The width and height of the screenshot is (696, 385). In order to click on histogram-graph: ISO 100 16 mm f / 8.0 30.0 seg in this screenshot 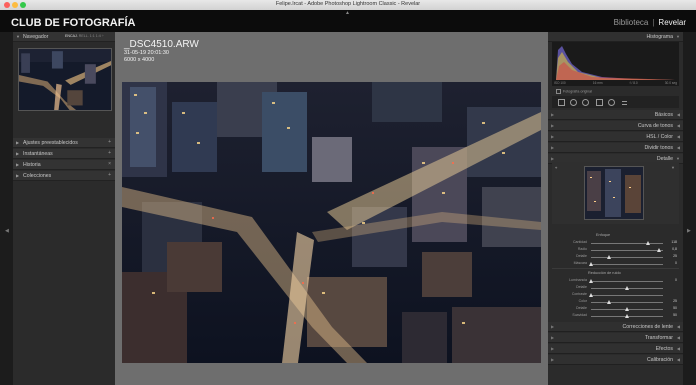, I will do `click(615, 64)`.